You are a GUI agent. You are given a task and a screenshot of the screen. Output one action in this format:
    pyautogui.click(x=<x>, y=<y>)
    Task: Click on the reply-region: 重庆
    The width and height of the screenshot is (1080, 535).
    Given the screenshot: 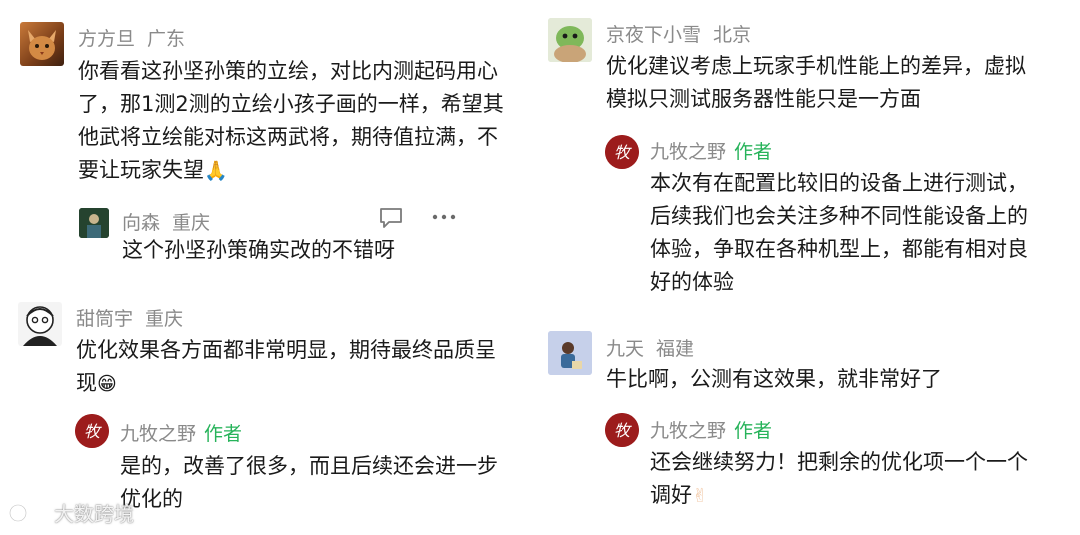 What is the action you would take?
    pyautogui.click(x=191, y=223)
    